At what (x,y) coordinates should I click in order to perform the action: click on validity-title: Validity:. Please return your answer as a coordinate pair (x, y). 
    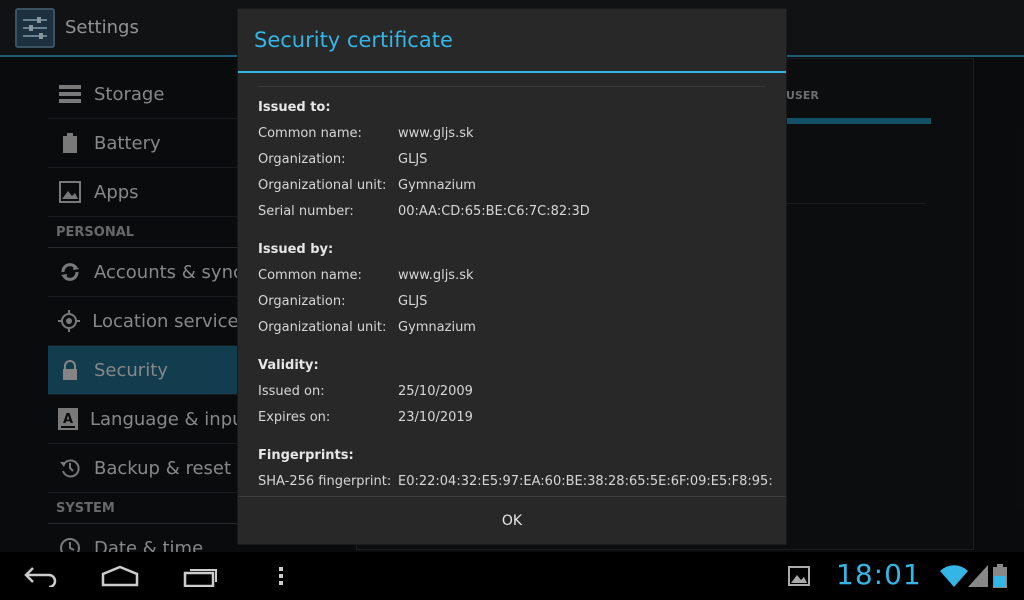
    Looking at the image, I should click on (288, 365).